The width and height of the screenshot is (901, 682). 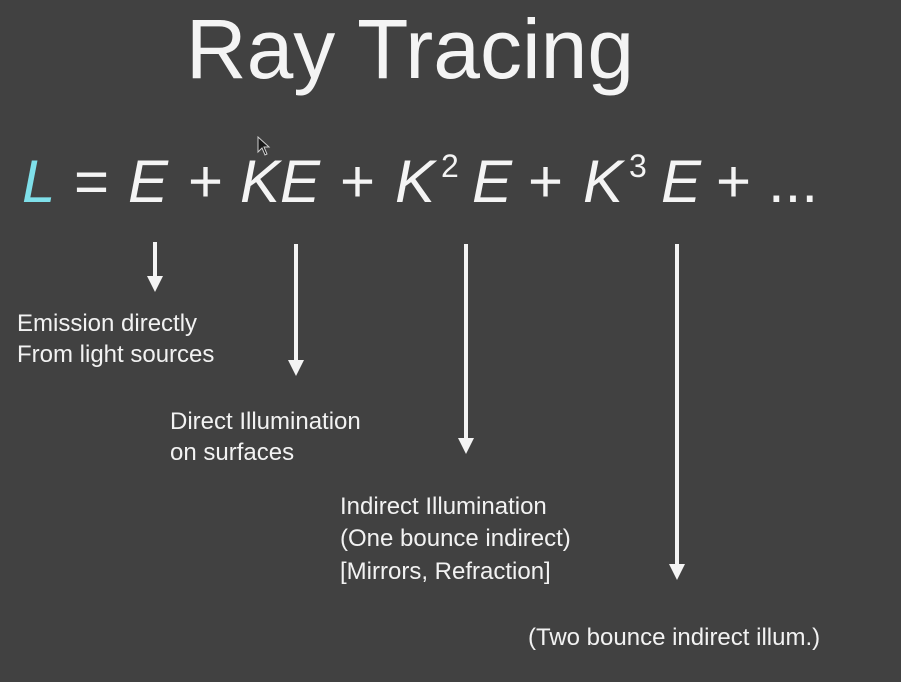 I want to click on label-indirect-line-2: (One bounce indirect), so click(x=455, y=538).